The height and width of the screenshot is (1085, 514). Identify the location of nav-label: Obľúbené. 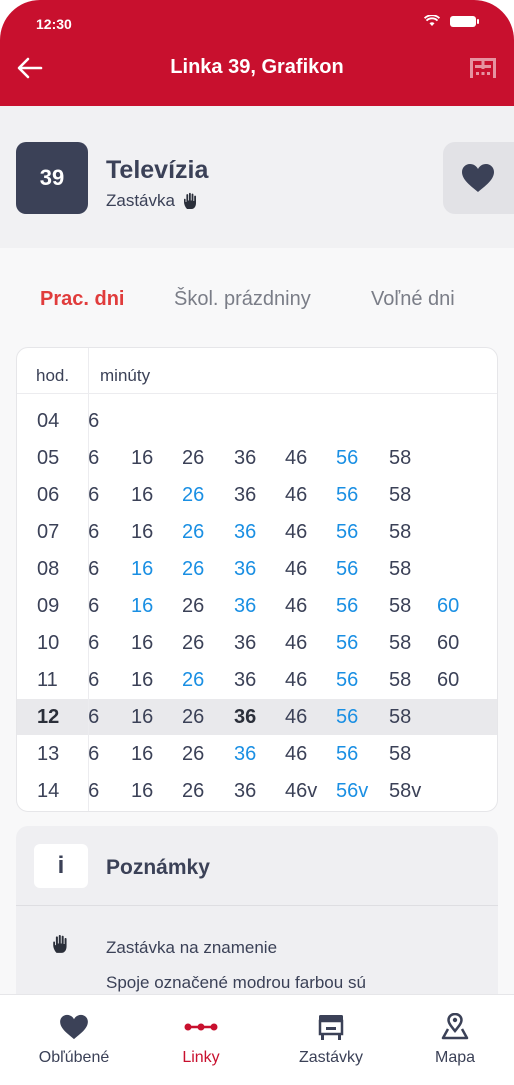
(74, 1057).